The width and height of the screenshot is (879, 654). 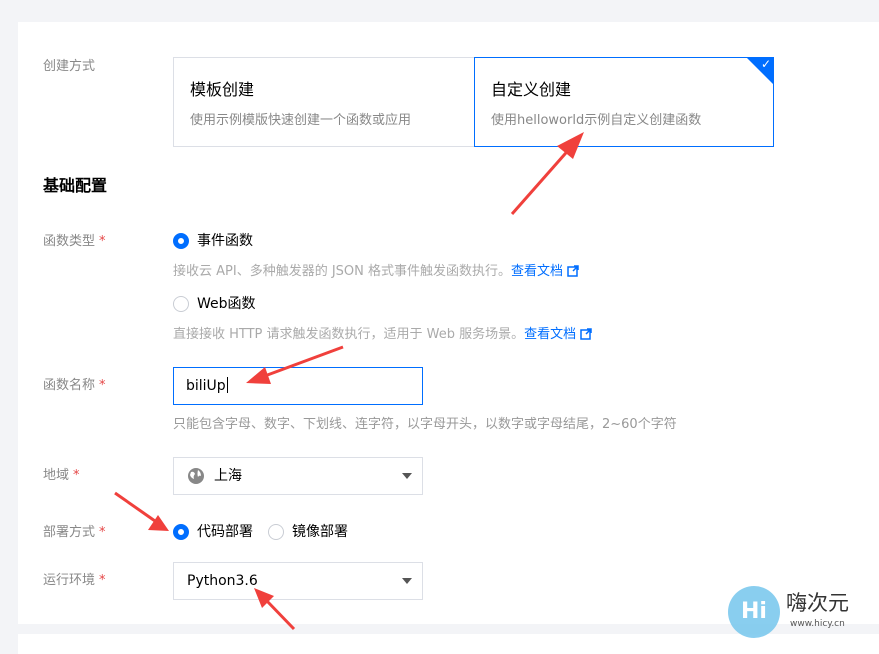 I want to click on deploy-image-radio: 镜像部署, so click(x=308, y=532).